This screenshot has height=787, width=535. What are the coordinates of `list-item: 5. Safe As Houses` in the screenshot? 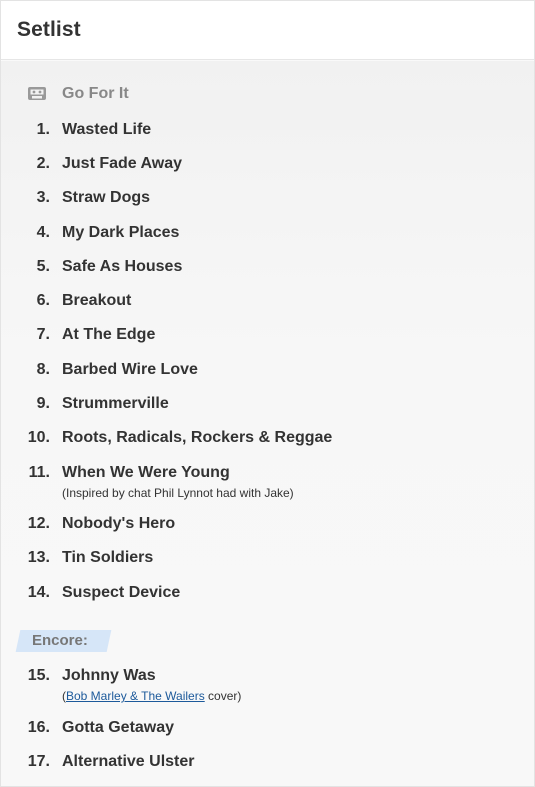 It's located at (267, 270).